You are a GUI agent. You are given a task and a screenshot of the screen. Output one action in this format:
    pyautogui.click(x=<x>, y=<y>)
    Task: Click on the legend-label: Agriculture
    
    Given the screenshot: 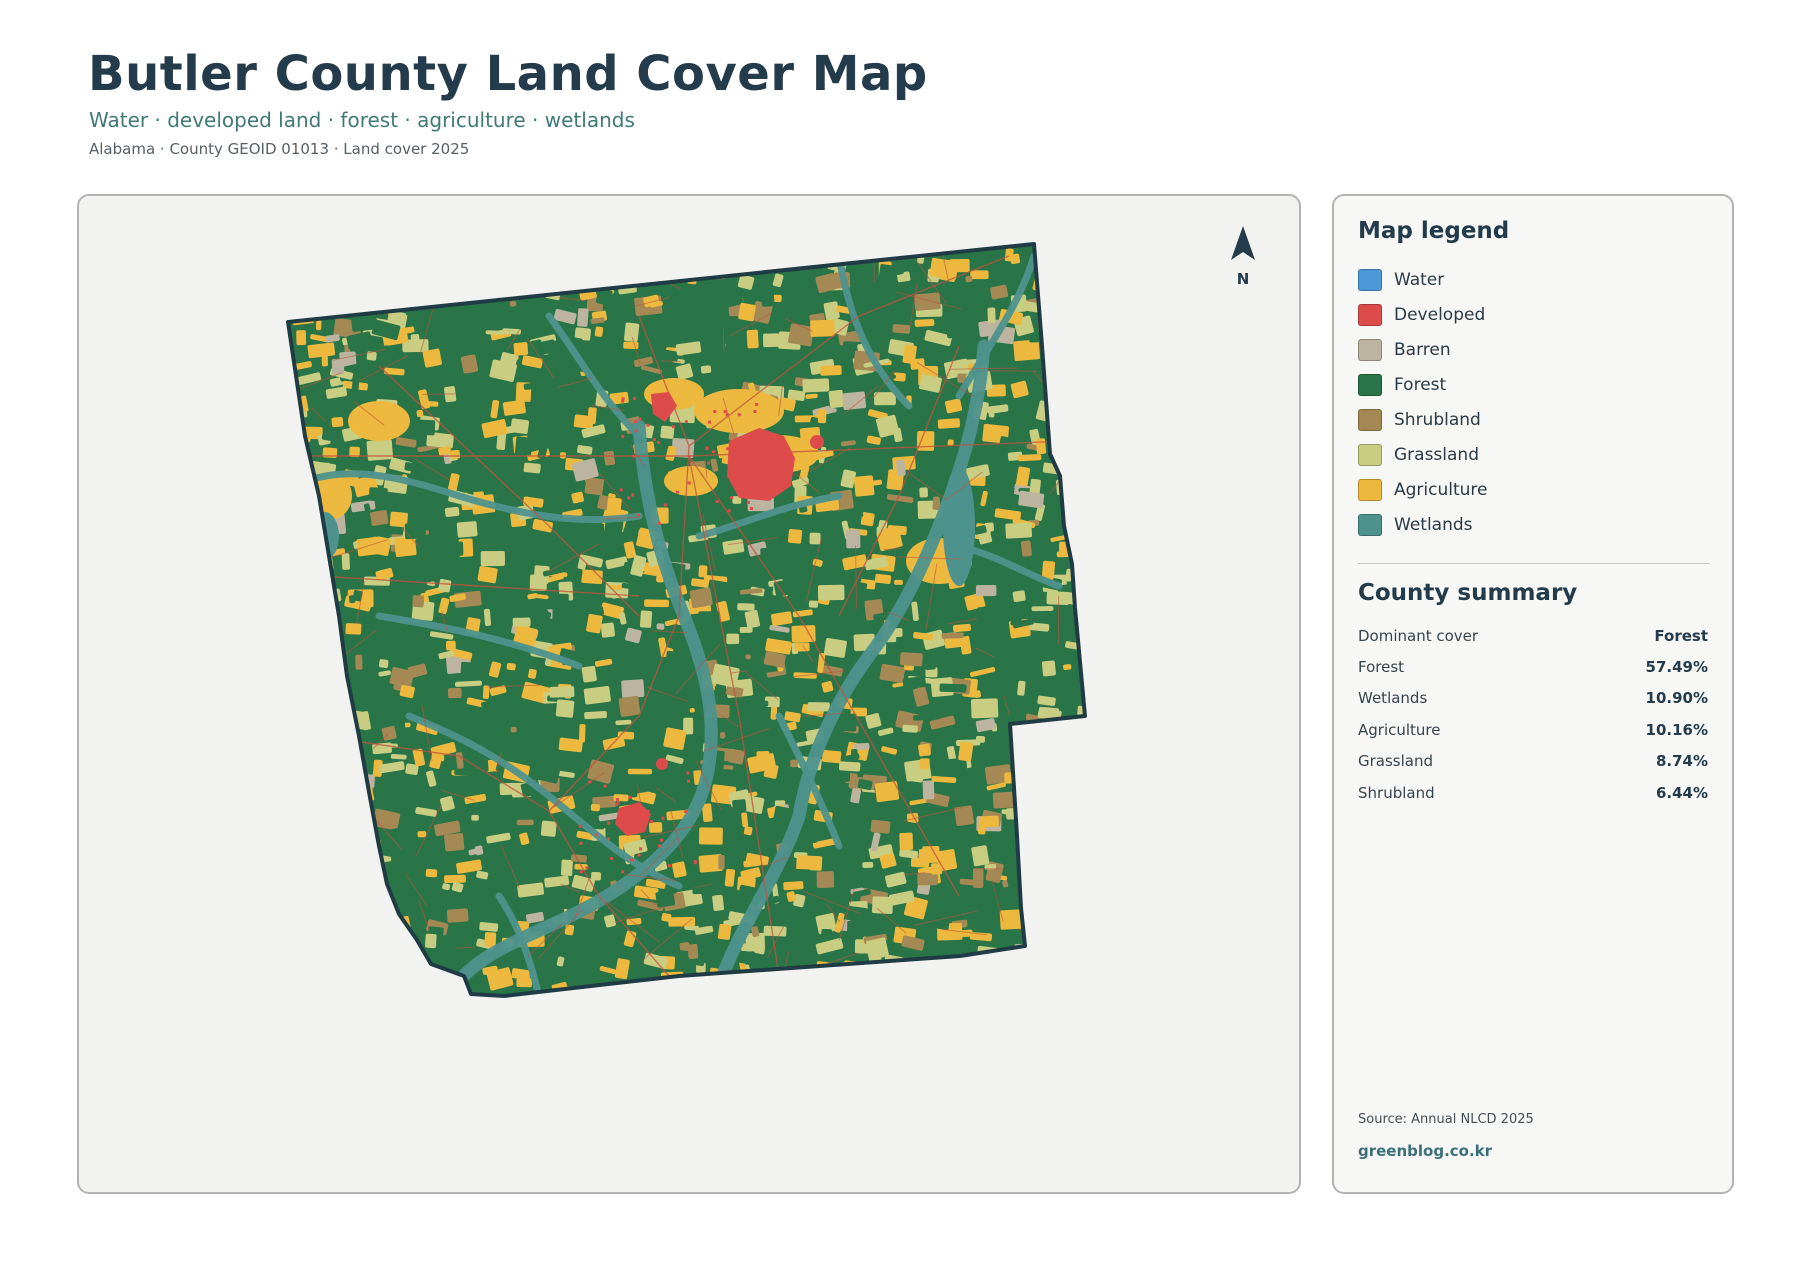 What is the action you would take?
    pyautogui.click(x=1441, y=489)
    